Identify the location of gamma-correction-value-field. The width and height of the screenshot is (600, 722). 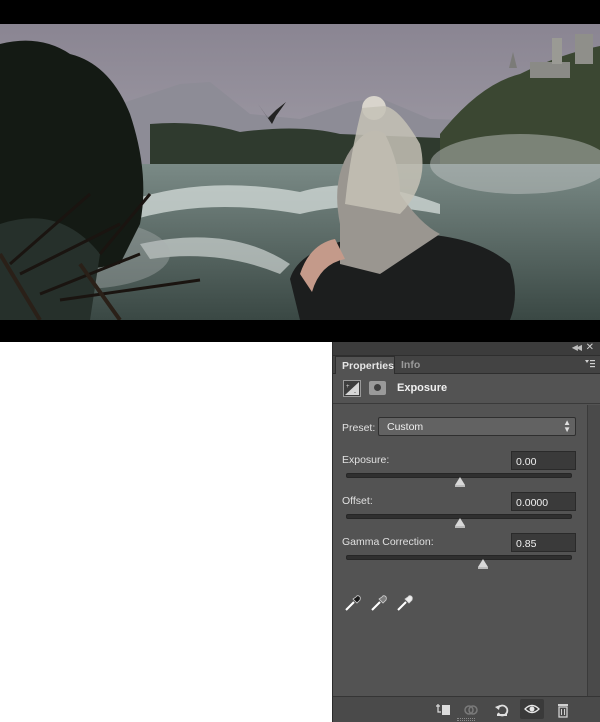
(543, 542).